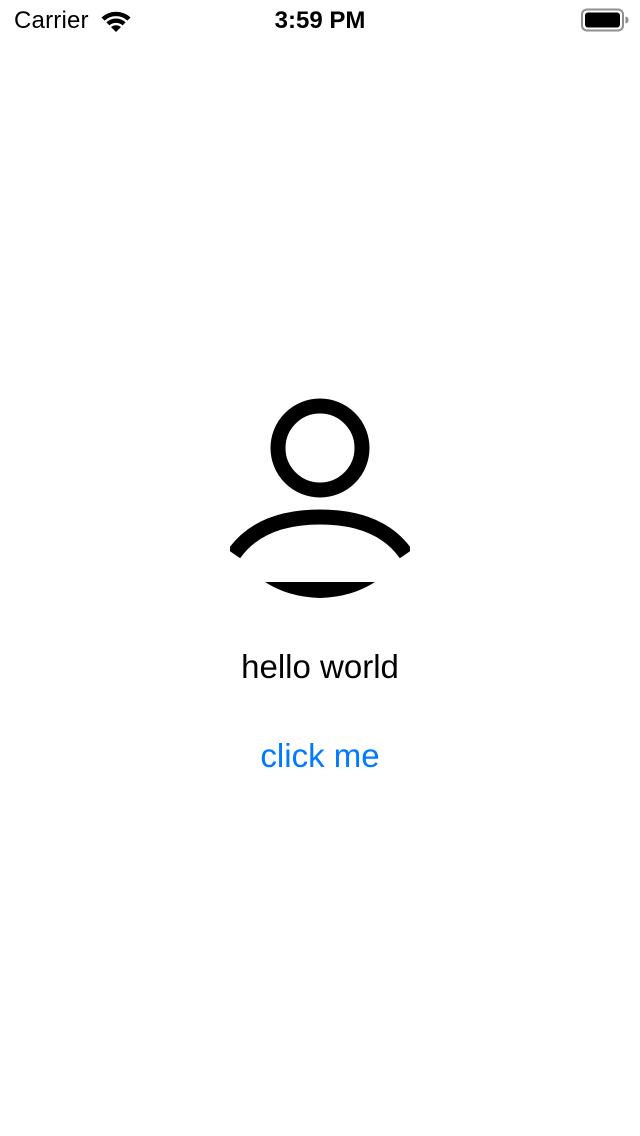  What do you see at coordinates (605, 20) in the screenshot?
I see `battery-icon` at bounding box center [605, 20].